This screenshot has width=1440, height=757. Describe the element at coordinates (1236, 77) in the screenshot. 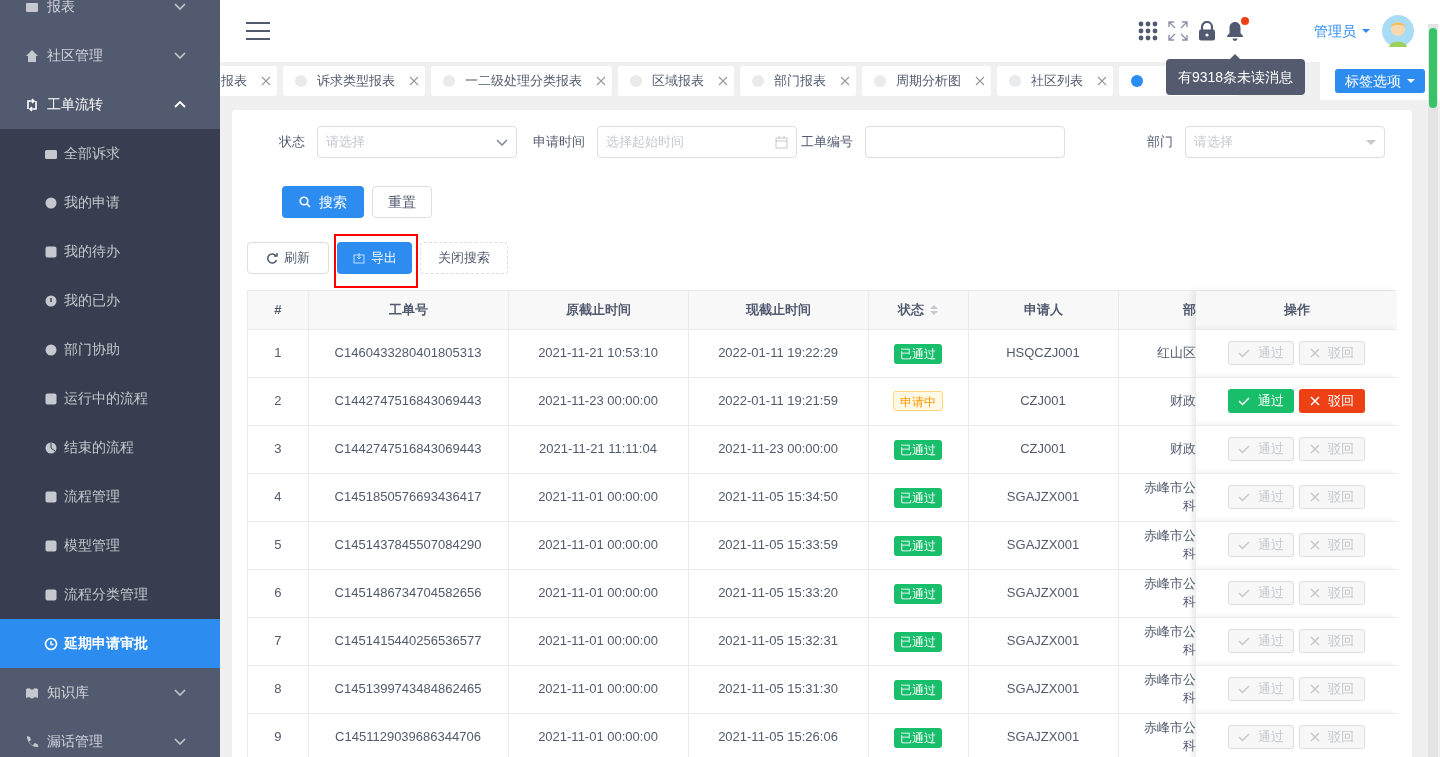

I see `notification-tooltip: 有9318条未读消息` at that location.